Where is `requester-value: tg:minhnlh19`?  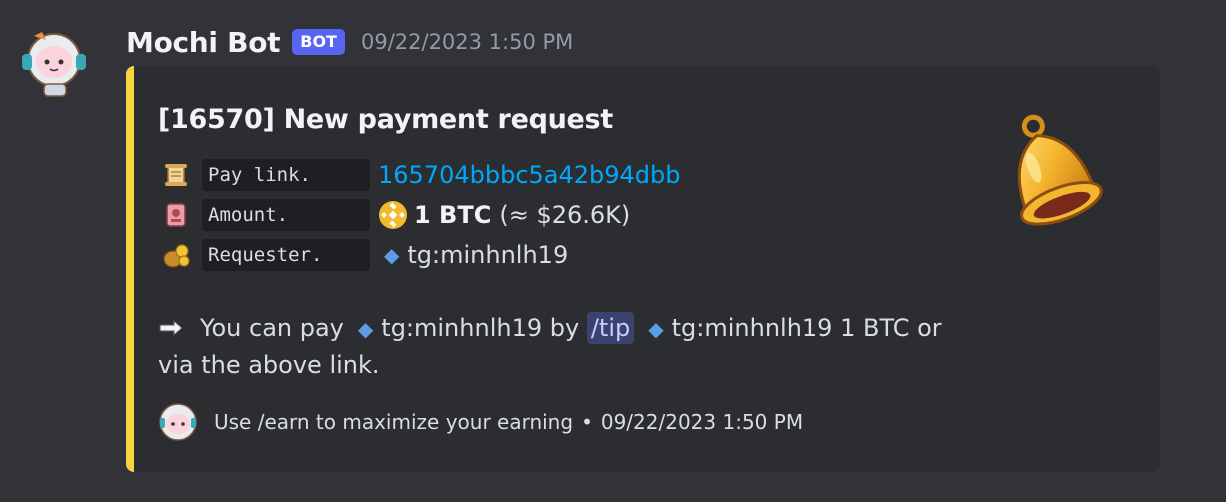
requester-value: tg:minhnlh19 is located at coordinates (488, 255).